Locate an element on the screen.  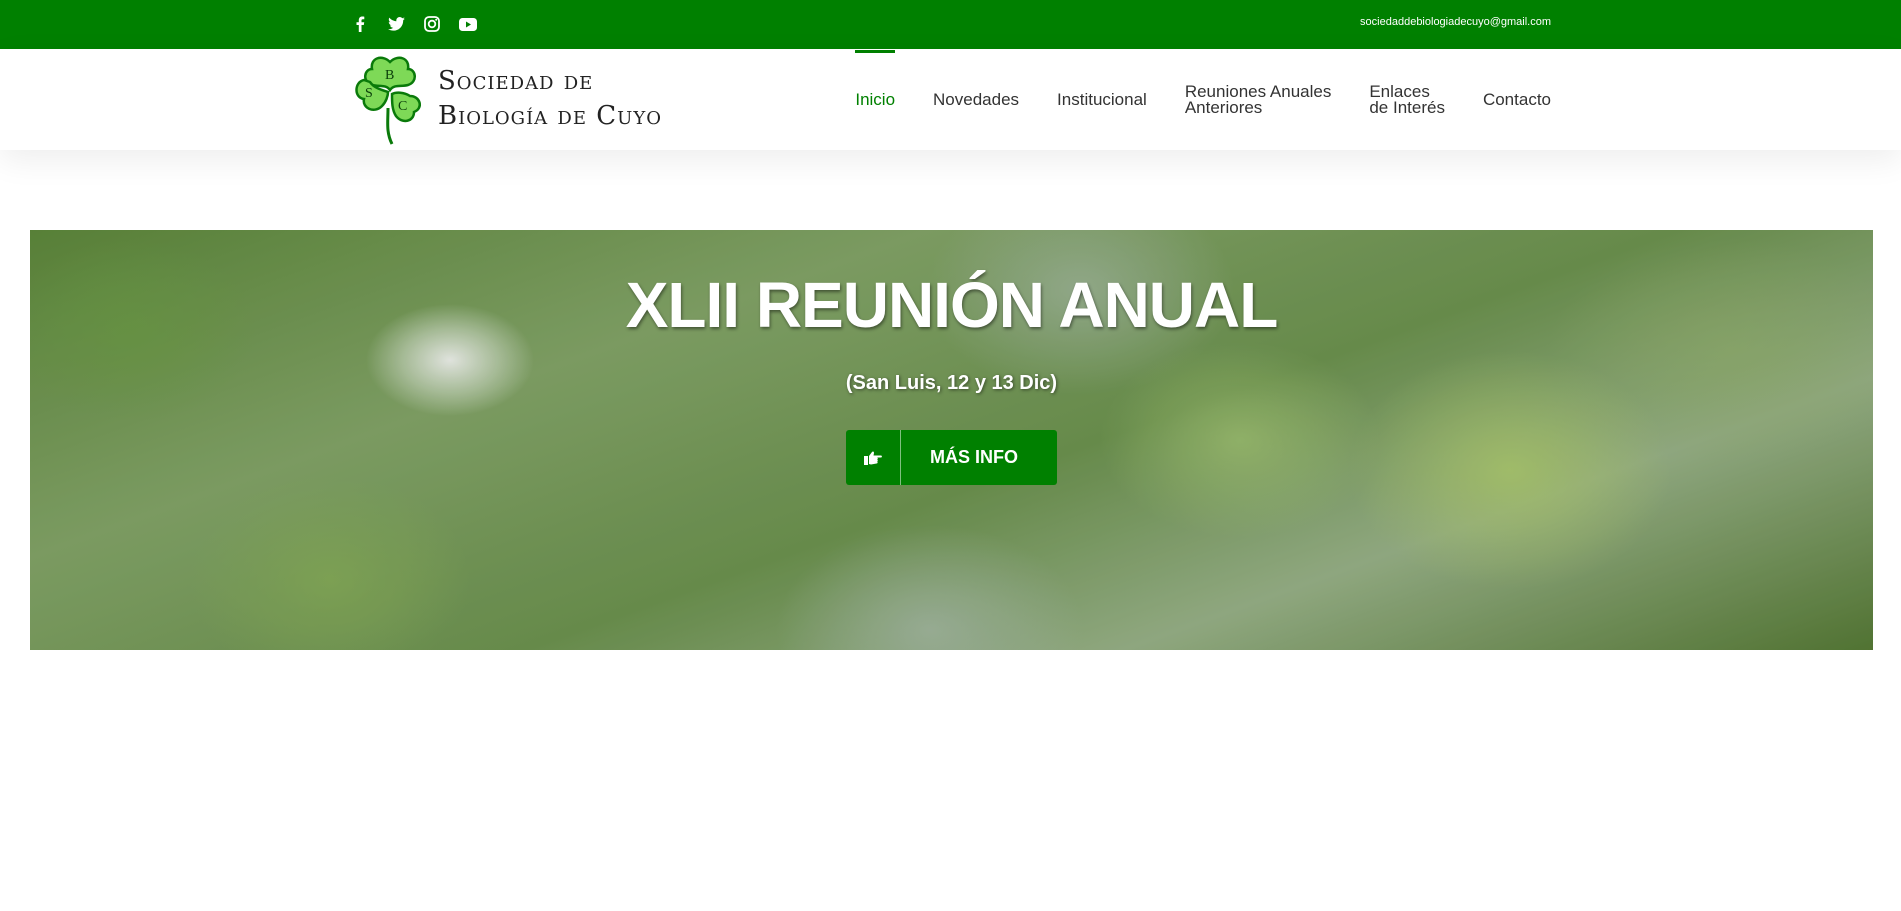
site-logo: B S C Sociedad de Biología de Cuyo is located at coordinates (532, 99).